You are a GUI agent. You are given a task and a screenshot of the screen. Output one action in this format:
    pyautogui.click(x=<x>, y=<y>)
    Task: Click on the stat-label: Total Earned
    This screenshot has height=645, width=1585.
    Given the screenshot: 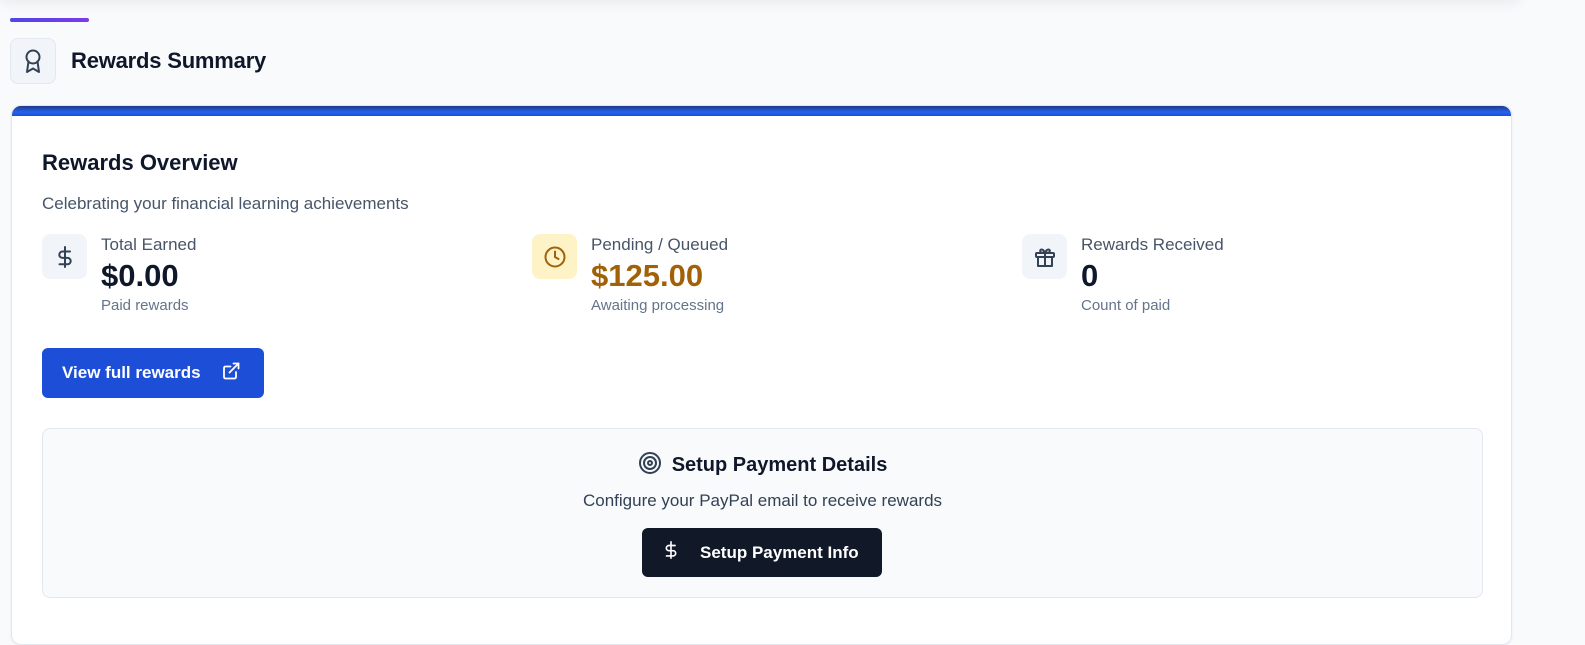 What is the action you would take?
    pyautogui.click(x=149, y=244)
    